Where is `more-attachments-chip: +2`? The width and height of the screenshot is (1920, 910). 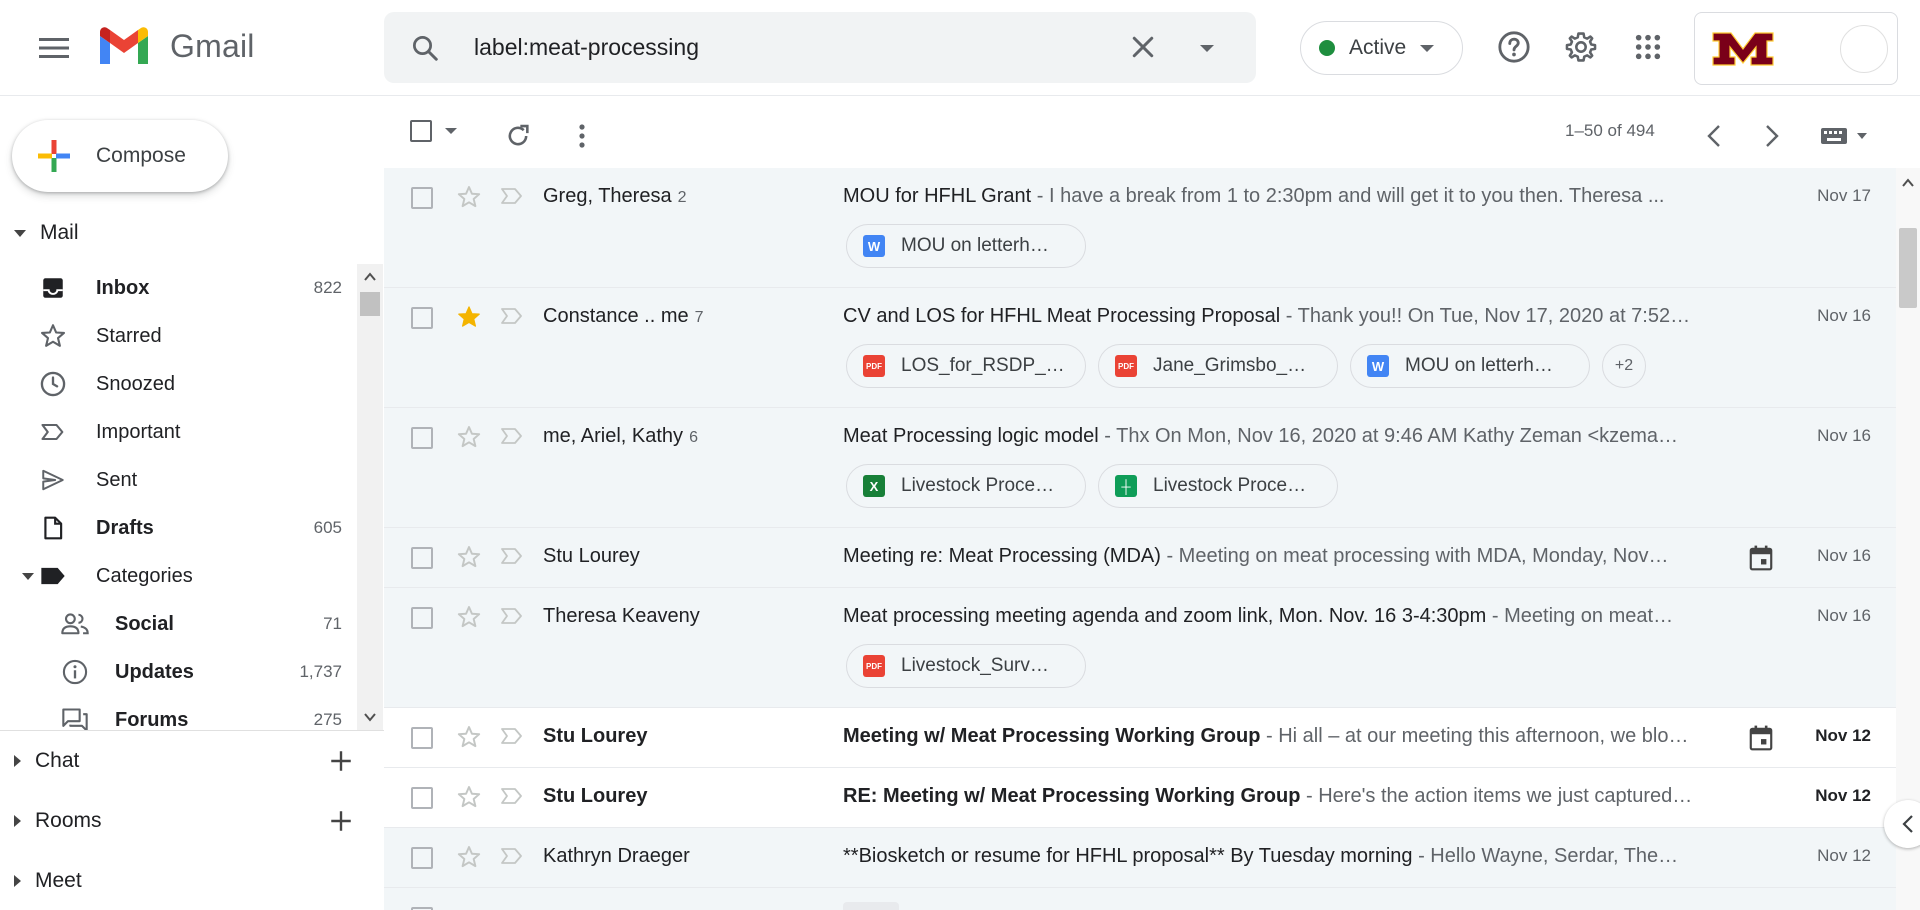 more-attachments-chip: +2 is located at coordinates (1624, 366).